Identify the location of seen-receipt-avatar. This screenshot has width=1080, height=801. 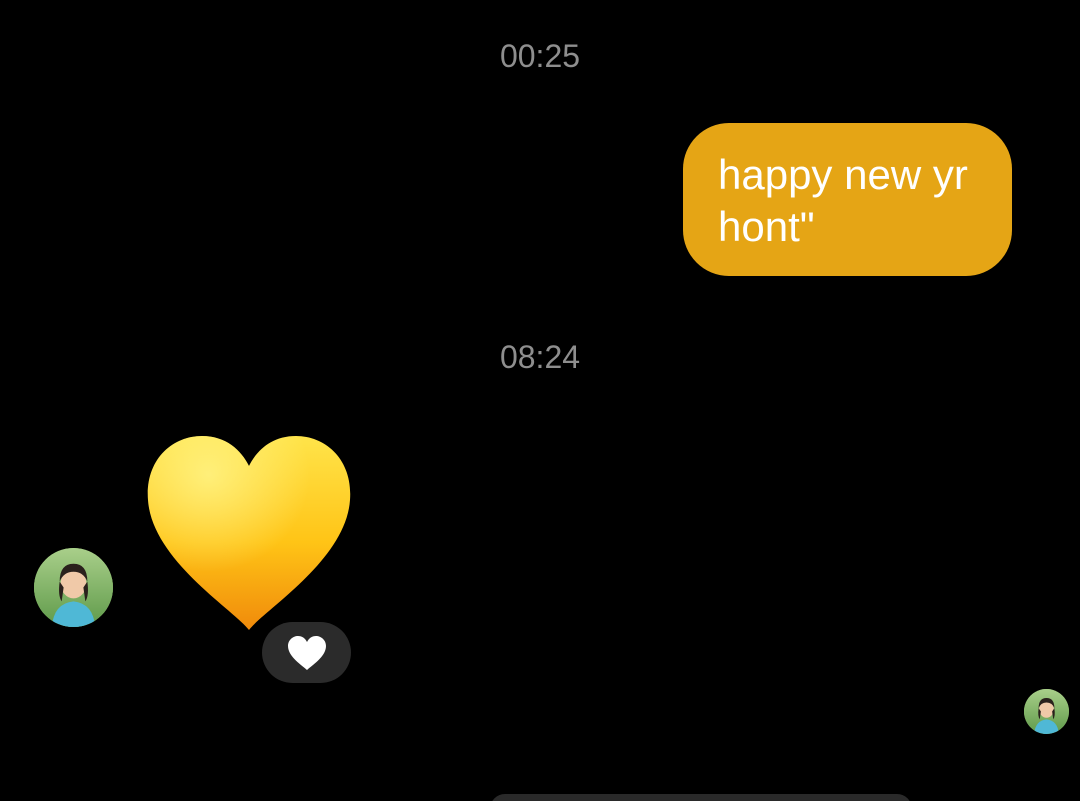
(1046, 711).